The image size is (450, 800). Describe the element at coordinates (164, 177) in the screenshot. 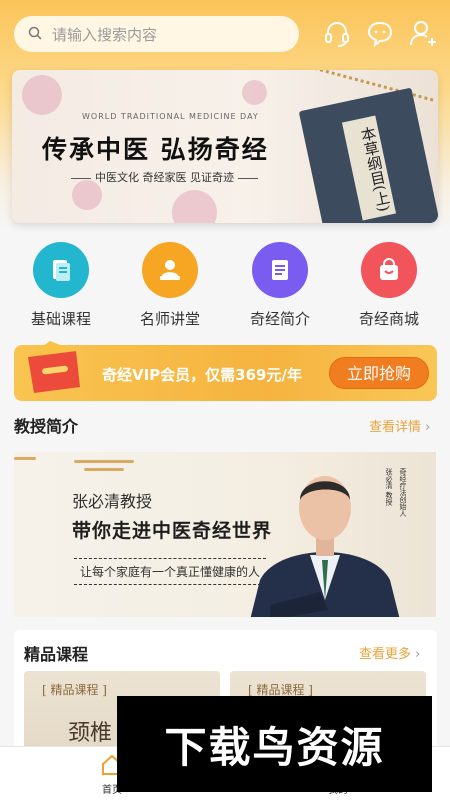

I see `banner-tagline: 中医文化 奇经家医 见证奇迹` at that location.